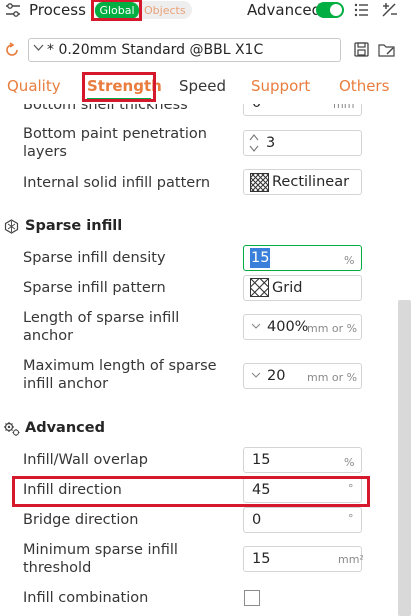 This screenshot has width=411, height=616. What do you see at coordinates (115, 143) in the screenshot?
I see `bottom-paint-penetration-label: Bottom paint penetration layers` at bounding box center [115, 143].